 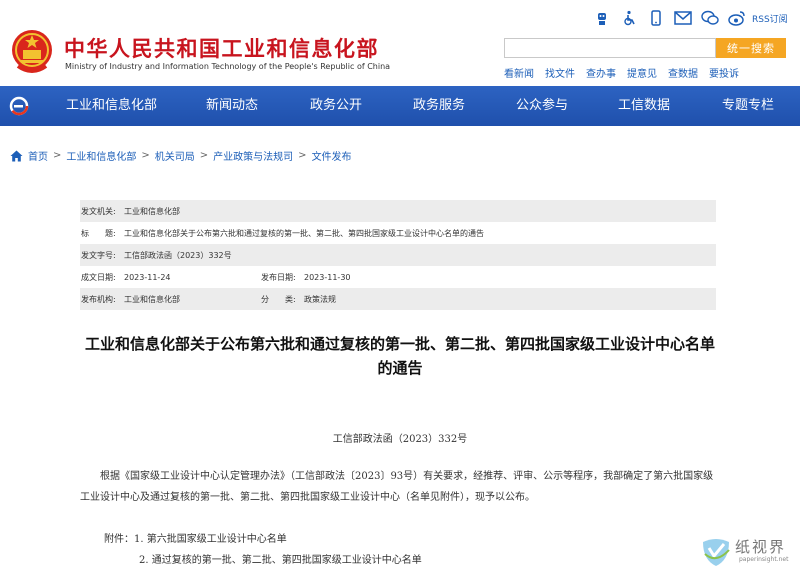 What do you see at coordinates (751, 48) in the screenshot?
I see `search-button: 统一搜索` at bounding box center [751, 48].